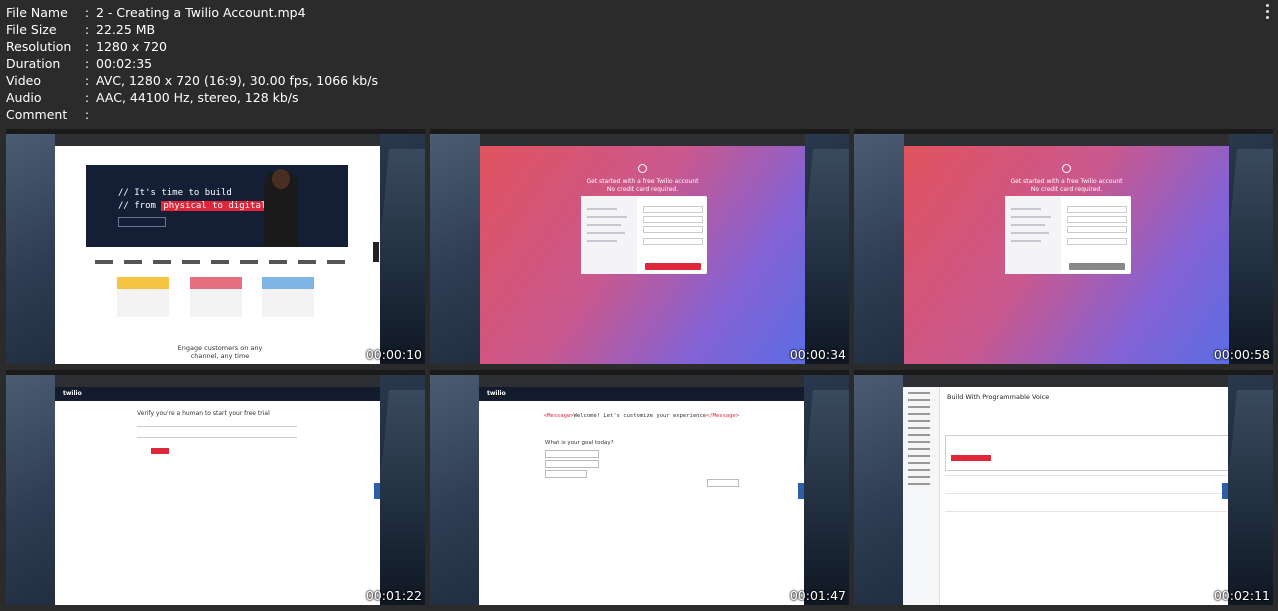 This screenshot has width=1278, height=611. I want to click on get-number-panel, so click(1086, 453).